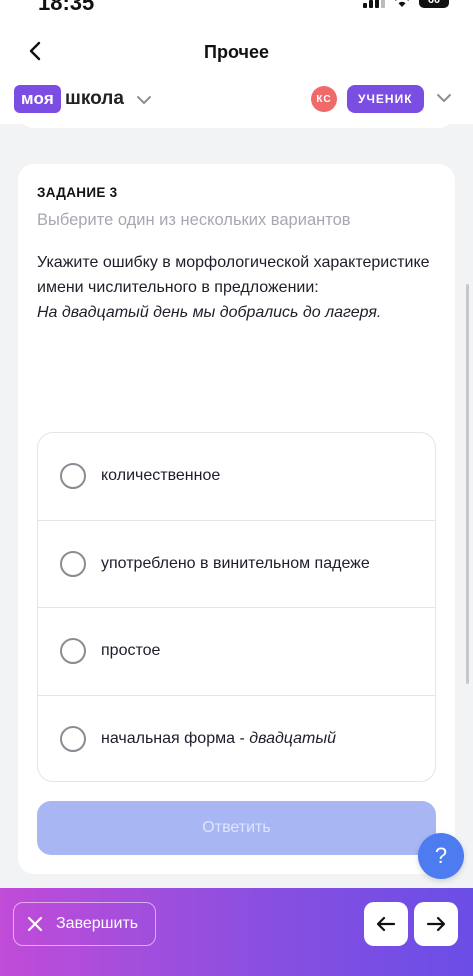  I want to click on role-badge: УЧЕНИК, so click(385, 99).